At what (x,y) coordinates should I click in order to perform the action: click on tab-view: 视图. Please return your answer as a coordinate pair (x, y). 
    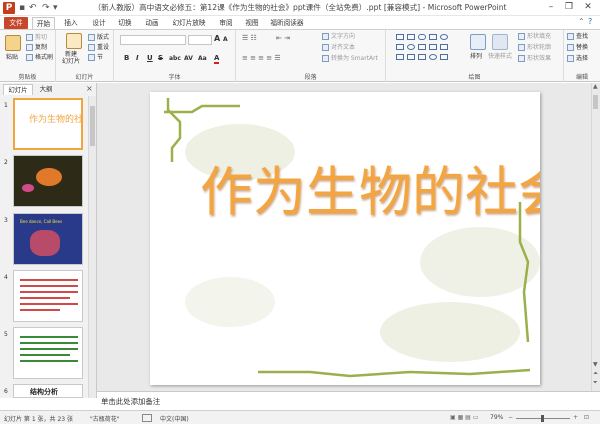
    Looking at the image, I should click on (252, 23).